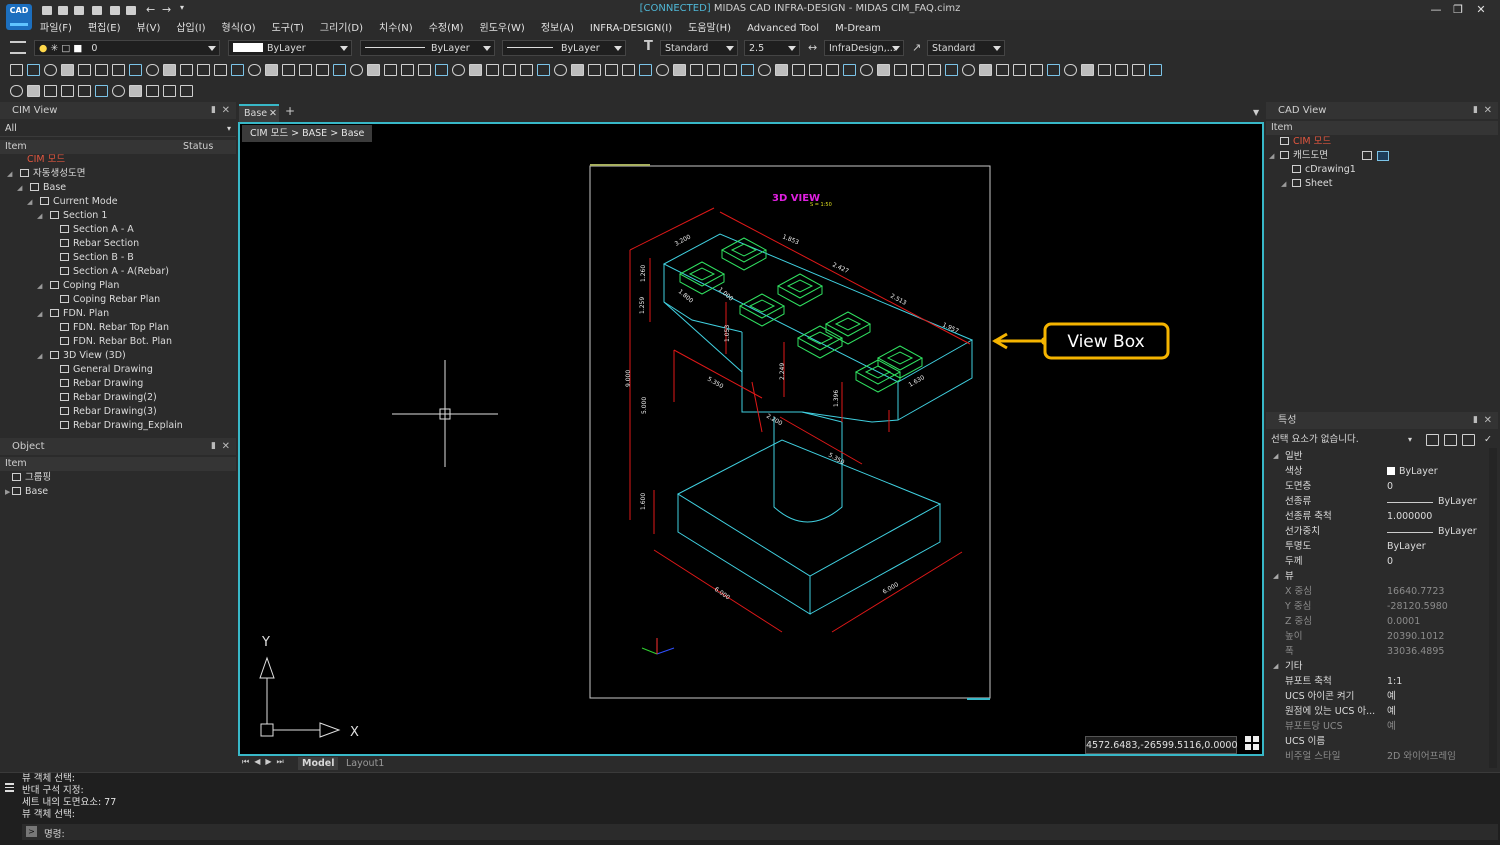 Image resolution: width=1500 pixels, height=845 pixels. What do you see at coordinates (118, 129) in the screenshot?
I see `cim-view-filter: All ▾` at bounding box center [118, 129].